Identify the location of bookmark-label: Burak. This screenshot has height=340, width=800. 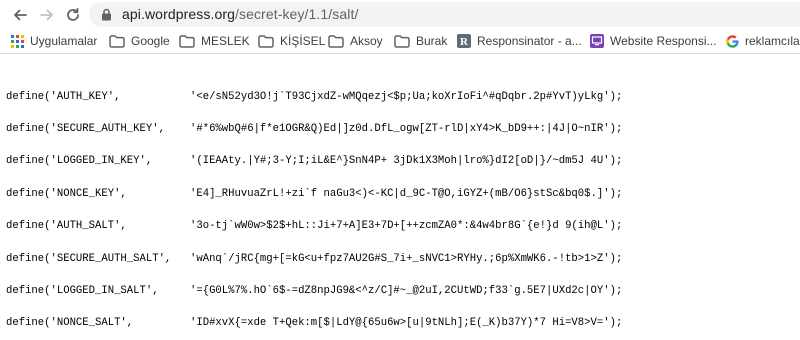
(432, 41).